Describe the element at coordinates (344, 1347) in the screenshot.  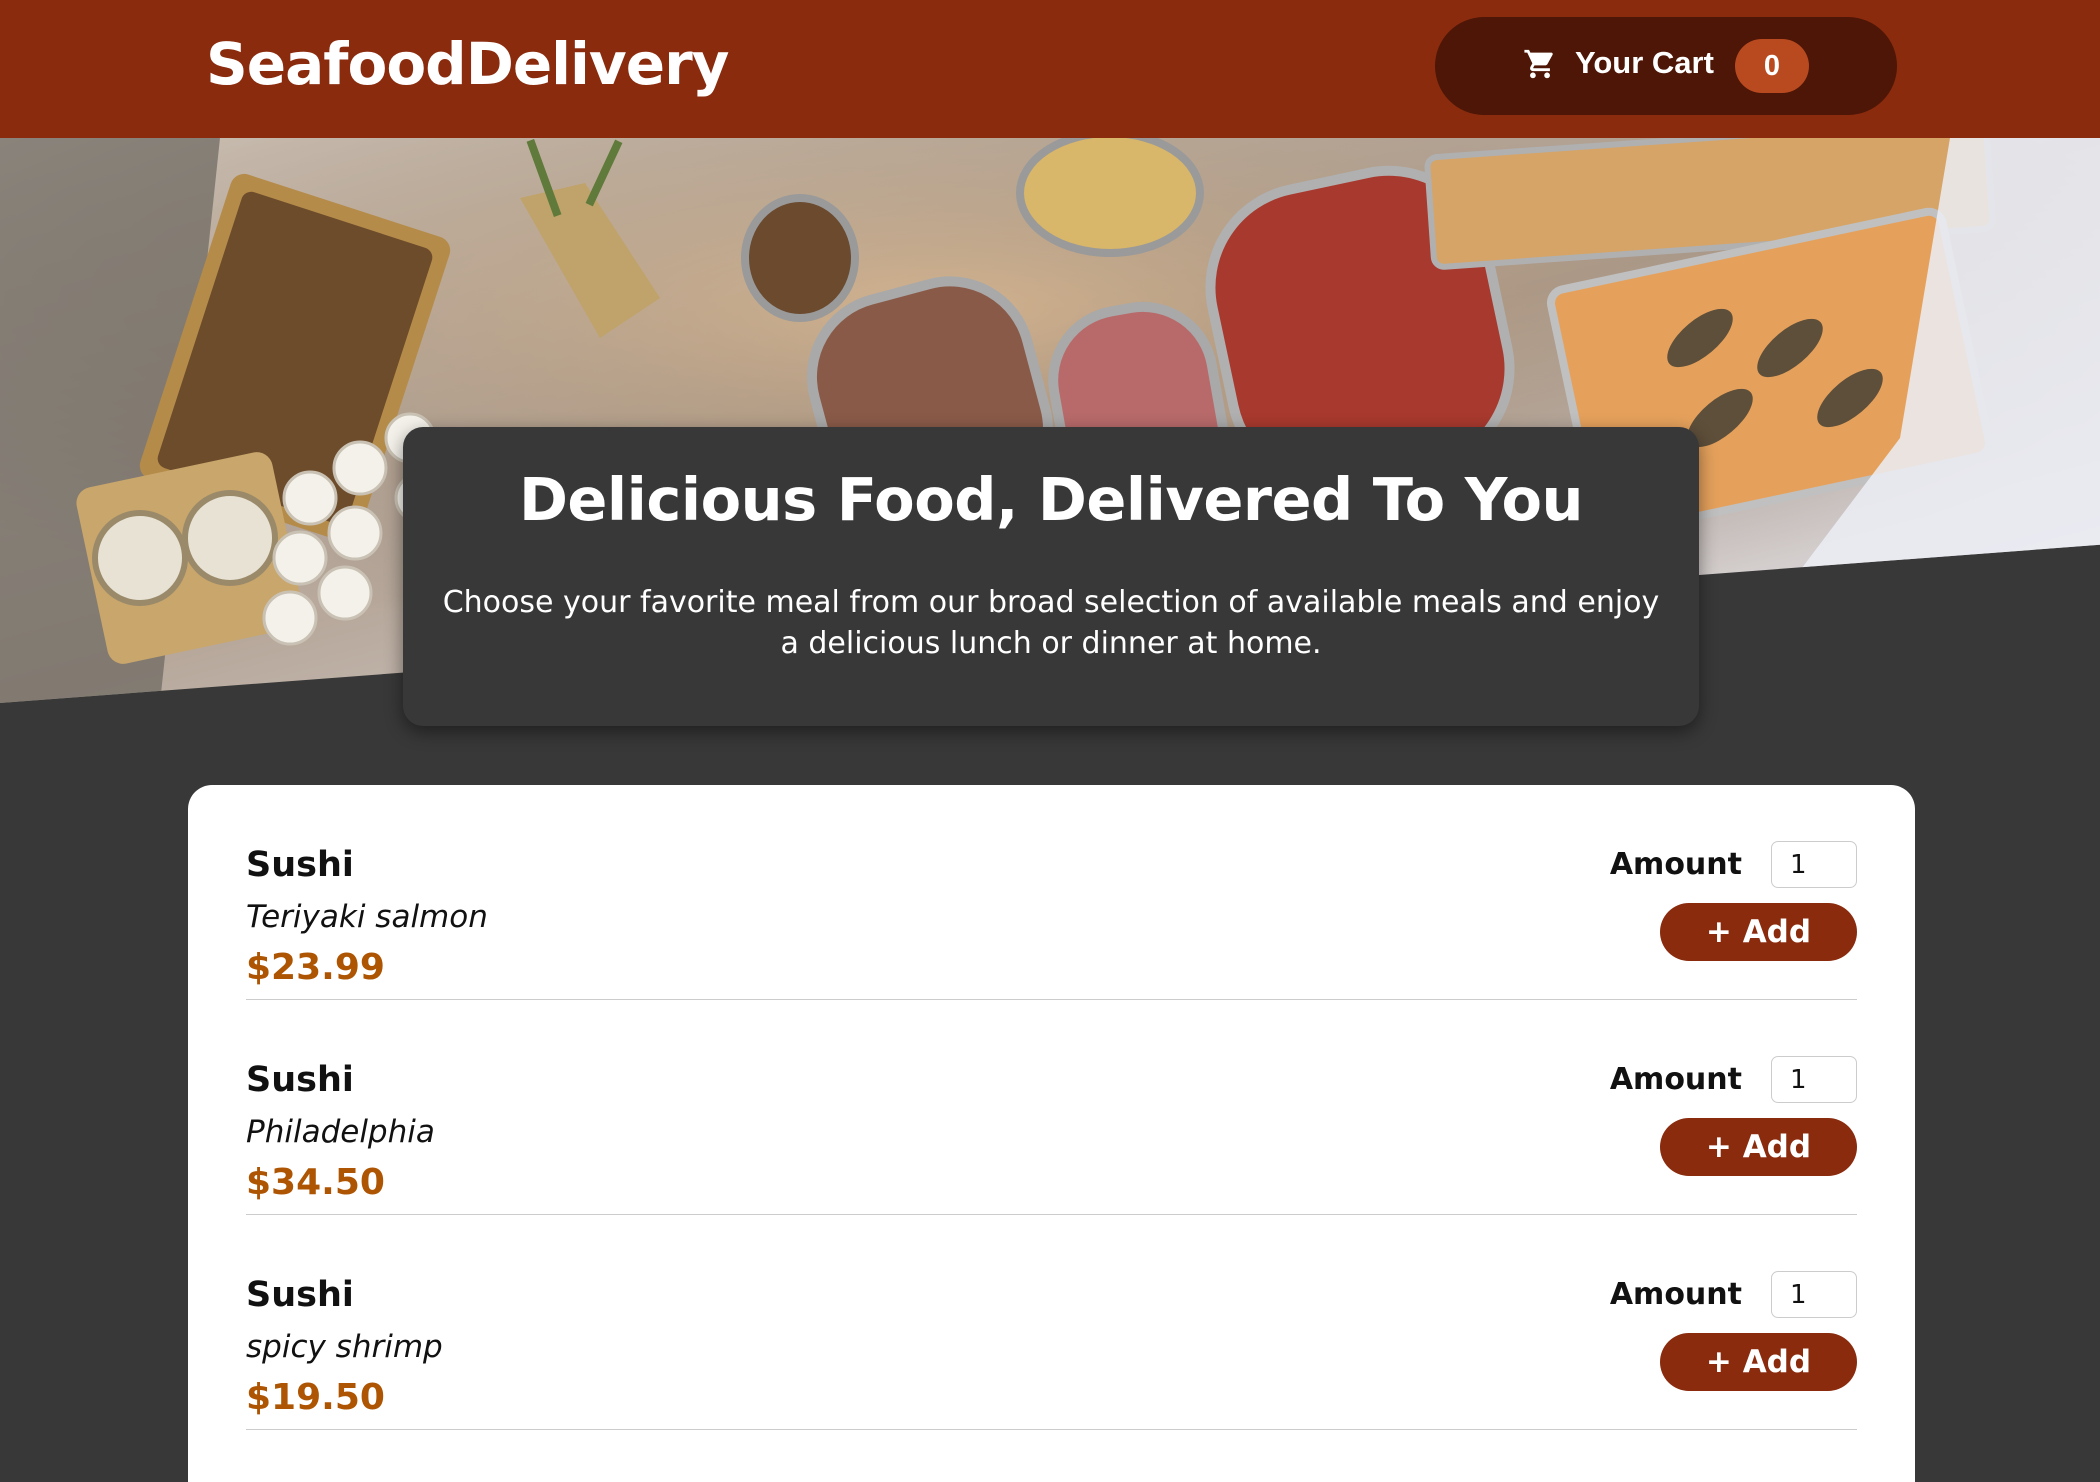
I see `meal-description: spicy shrimp` at that location.